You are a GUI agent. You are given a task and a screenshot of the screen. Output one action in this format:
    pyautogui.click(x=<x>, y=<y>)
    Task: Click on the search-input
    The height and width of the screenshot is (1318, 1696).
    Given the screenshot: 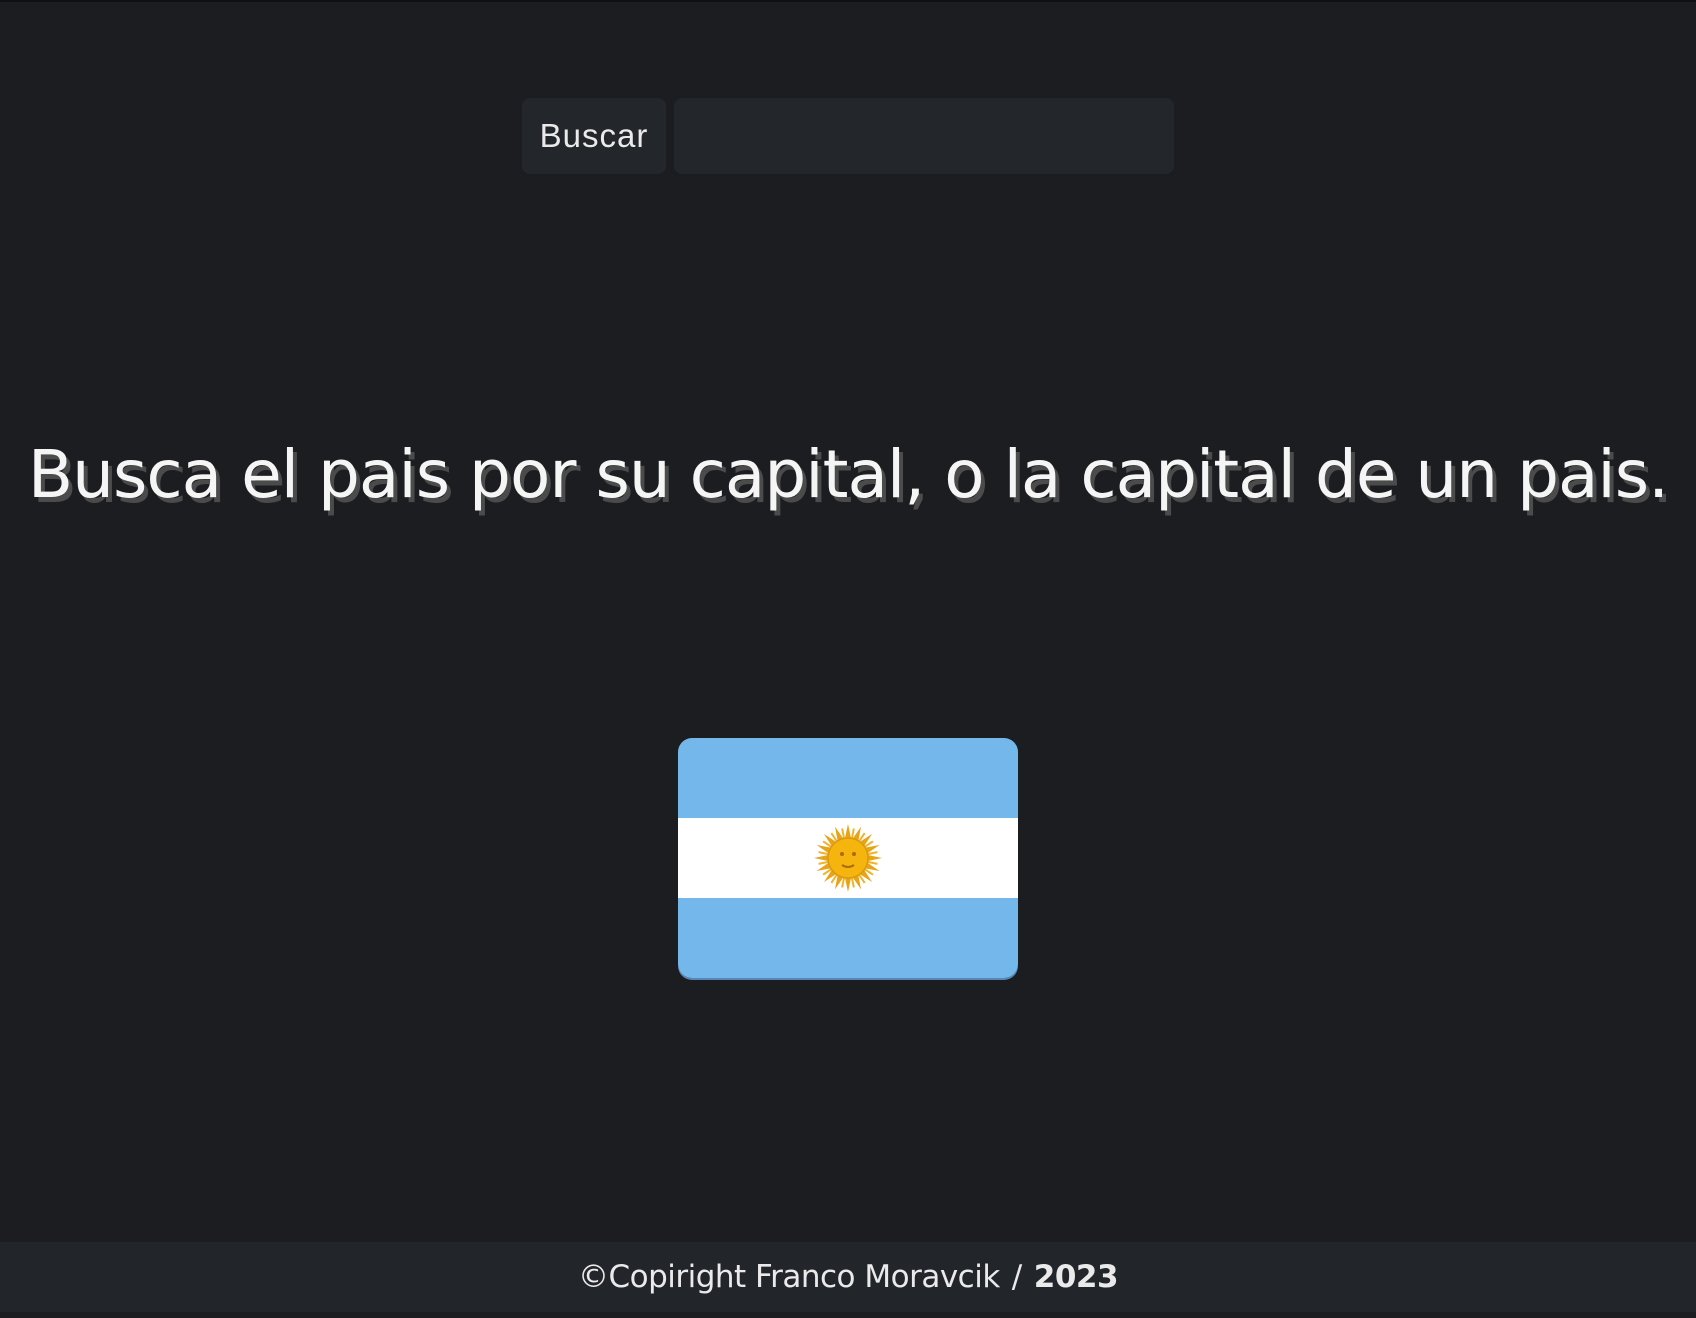 What is the action you would take?
    pyautogui.click(x=924, y=136)
    